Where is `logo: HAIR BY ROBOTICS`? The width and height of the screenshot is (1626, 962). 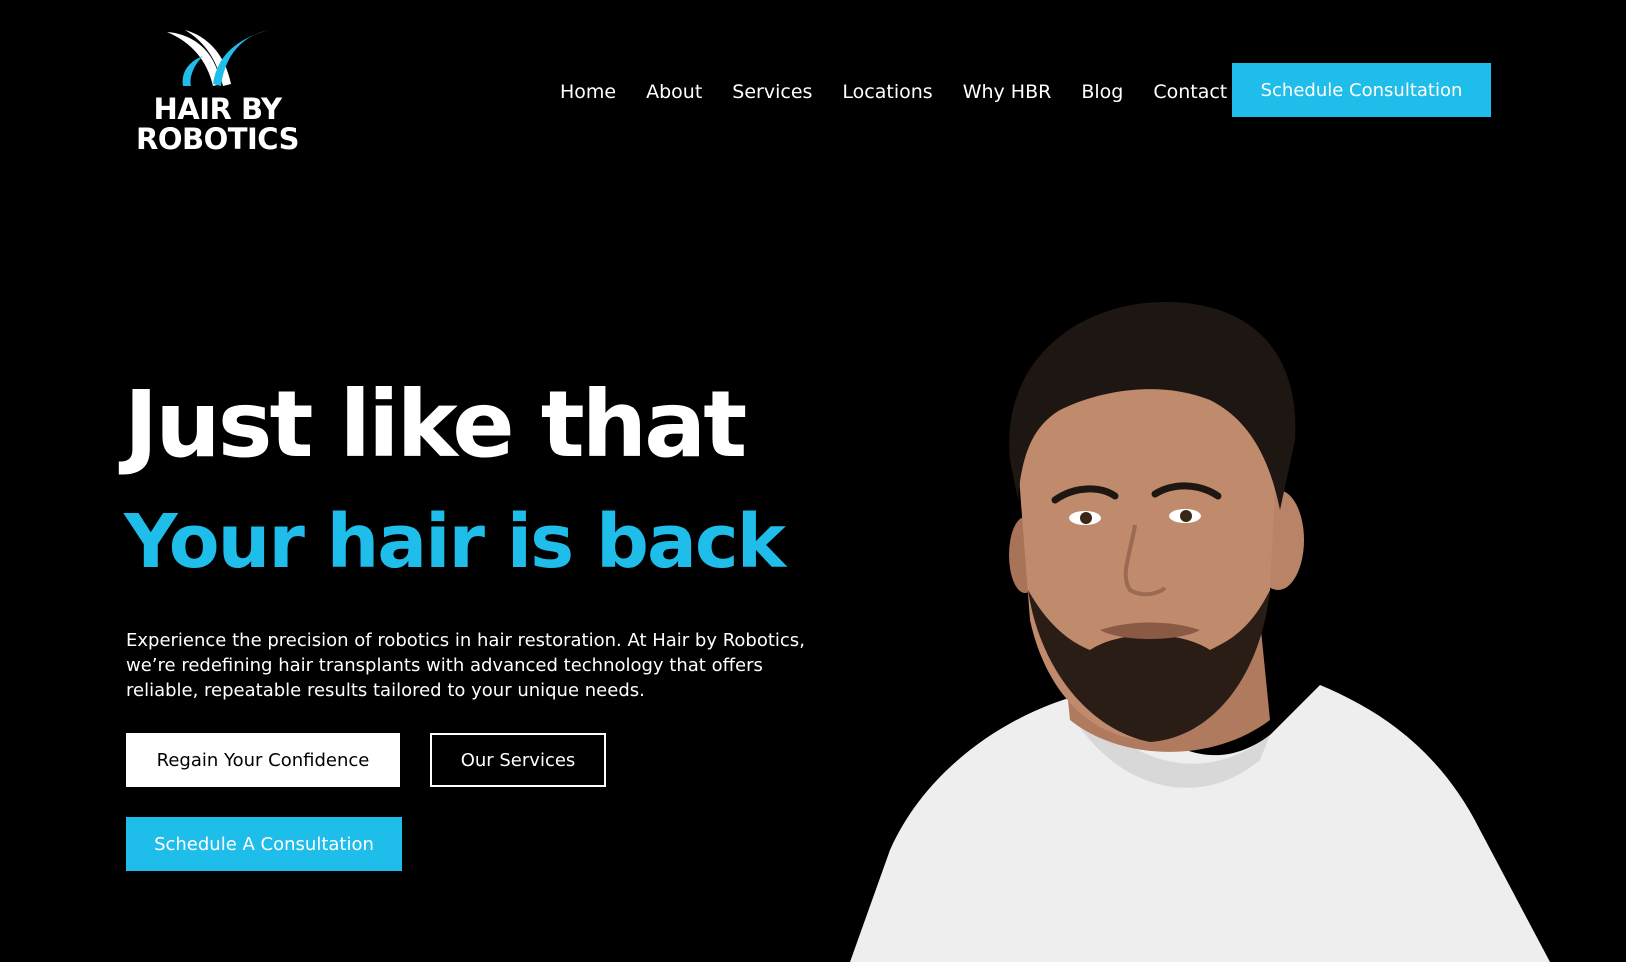
logo: HAIR BY ROBOTICS is located at coordinates (217, 93).